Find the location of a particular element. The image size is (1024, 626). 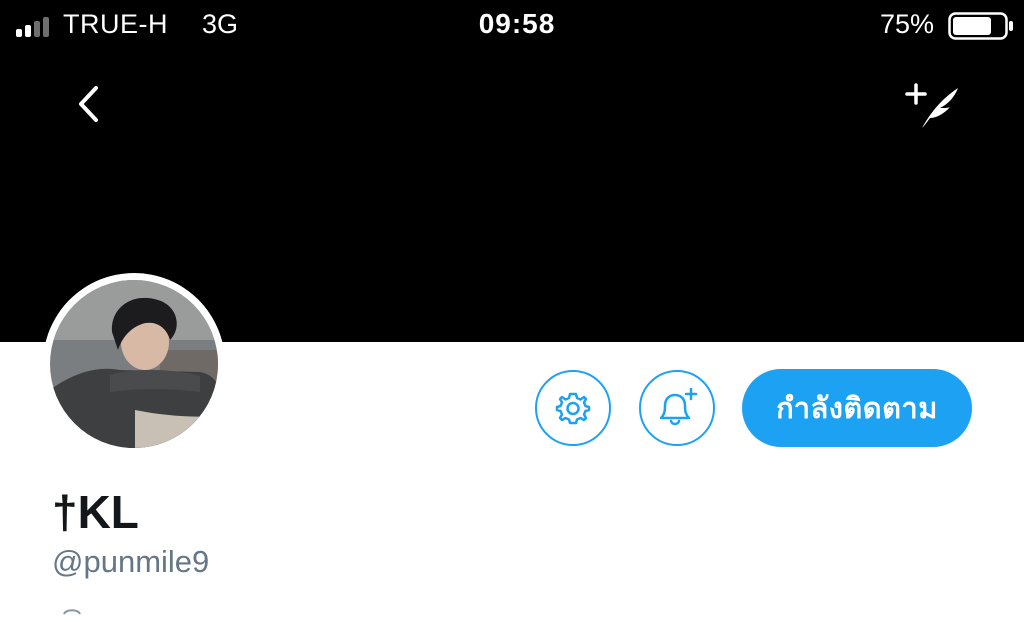

status-bar: TRUE-H 3G 09:58 75% is located at coordinates (512, 26).